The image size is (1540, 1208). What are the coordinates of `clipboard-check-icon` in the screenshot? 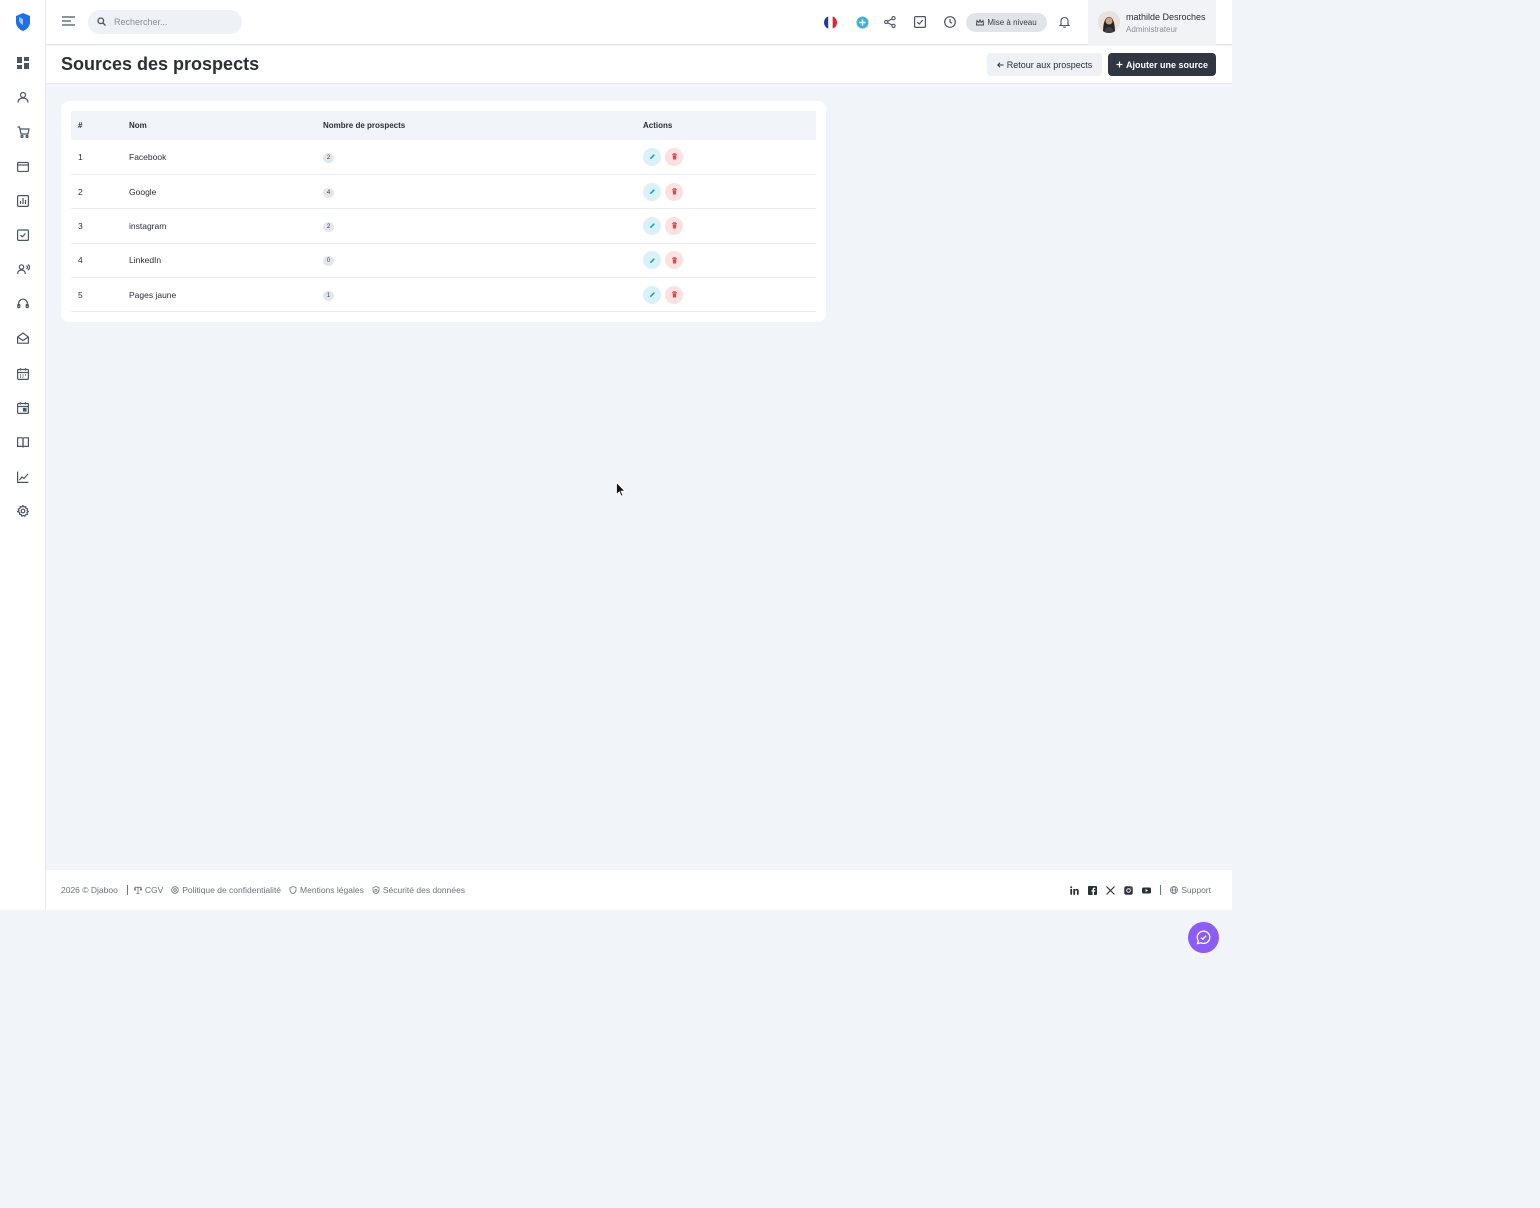 It's located at (23, 235).